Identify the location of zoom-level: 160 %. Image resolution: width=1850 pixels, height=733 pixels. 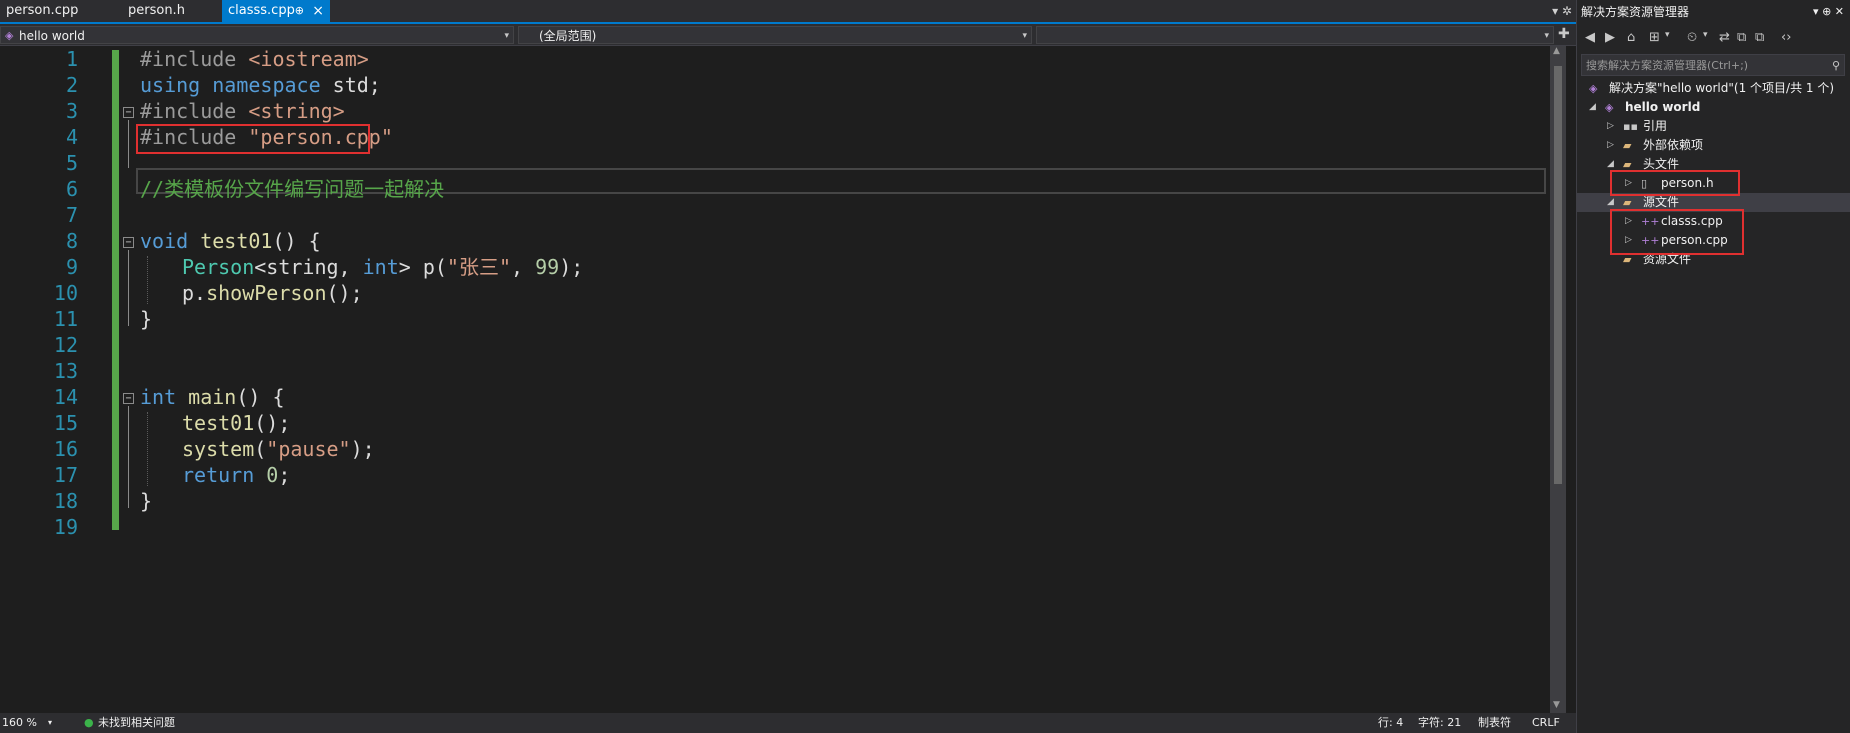
(19, 723).